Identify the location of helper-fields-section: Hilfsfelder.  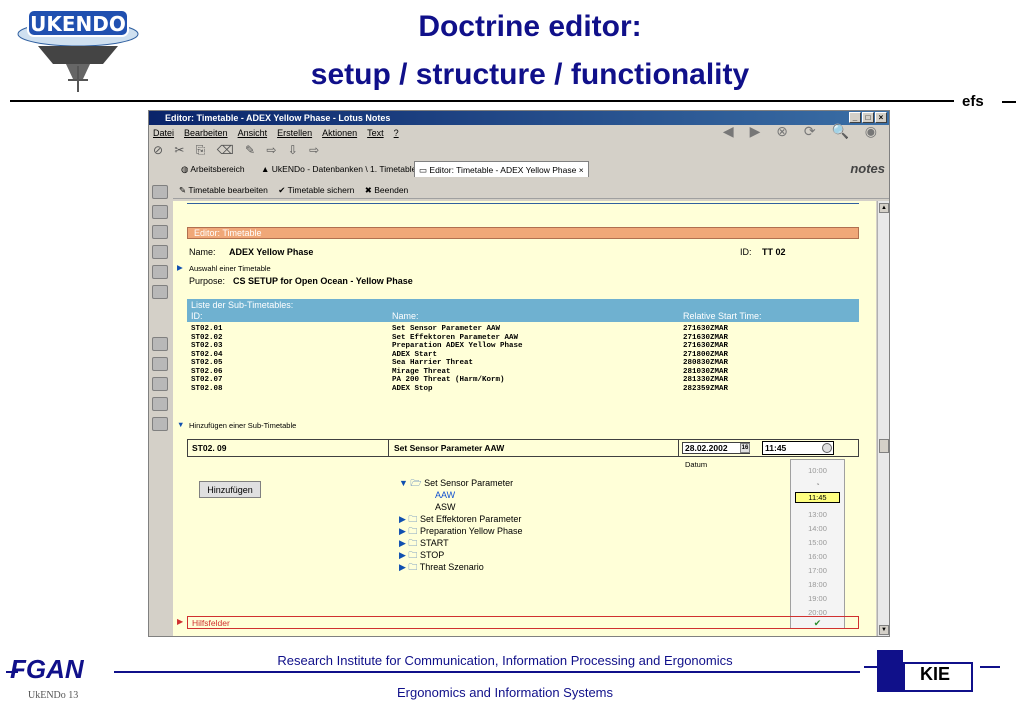
(523, 622).